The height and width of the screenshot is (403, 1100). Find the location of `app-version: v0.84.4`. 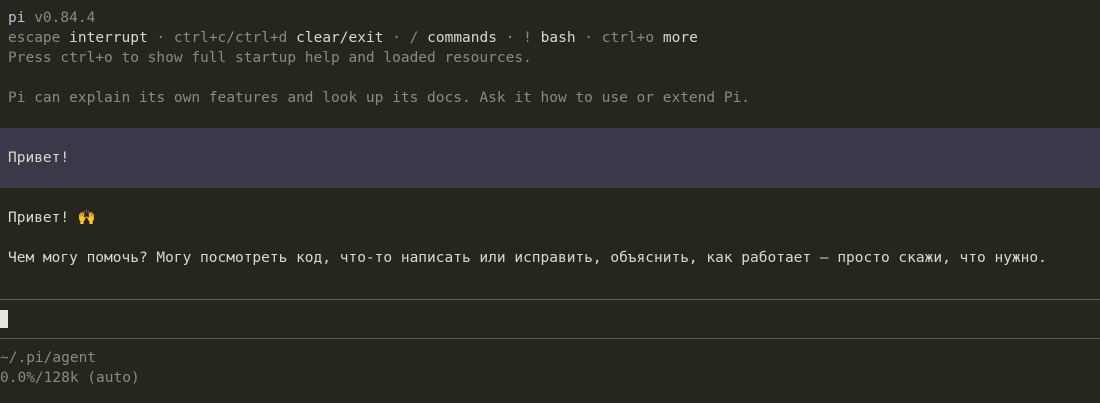

app-version: v0.84.4 is located at coordinates (65, 18).